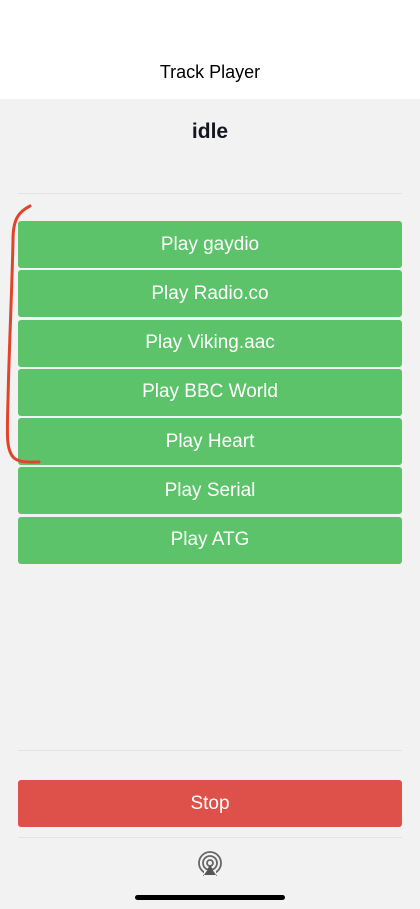 The image size is (420, 909). Describe the element at coordinates (210, 864) in the screenshot. I see `airplay-icon` at that location.